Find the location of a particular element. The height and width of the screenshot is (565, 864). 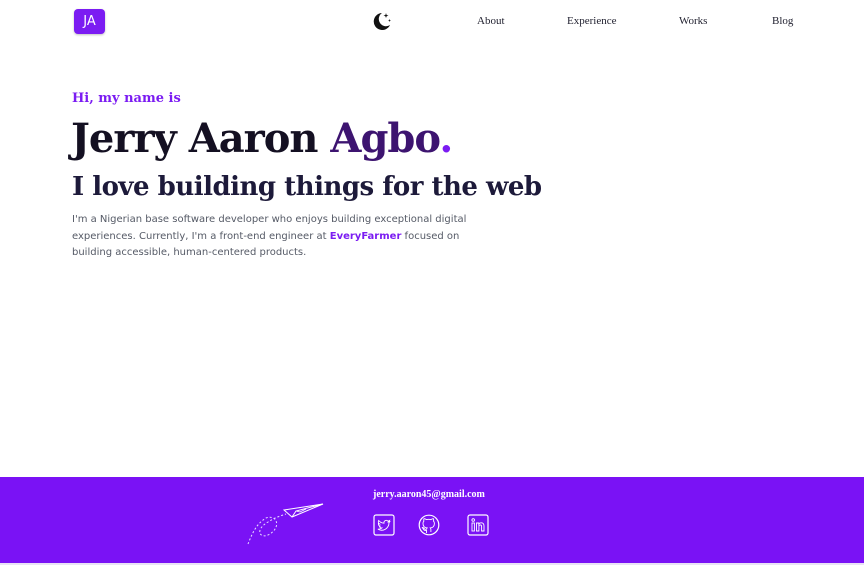

nav-link-about: About is located at coordinates (491, 21).